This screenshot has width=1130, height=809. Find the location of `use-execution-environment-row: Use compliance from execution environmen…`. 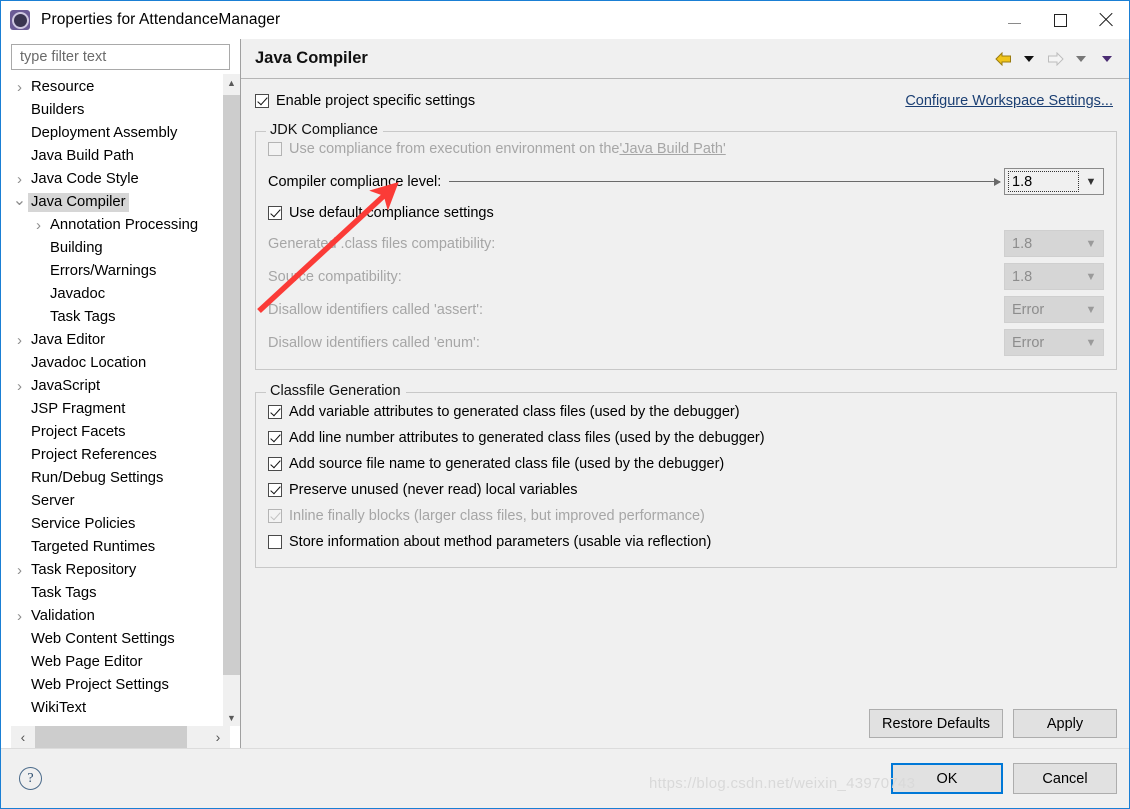

use-execution-environment-row: Use compliance from execution environmen… is located at coordinates (686, 148).